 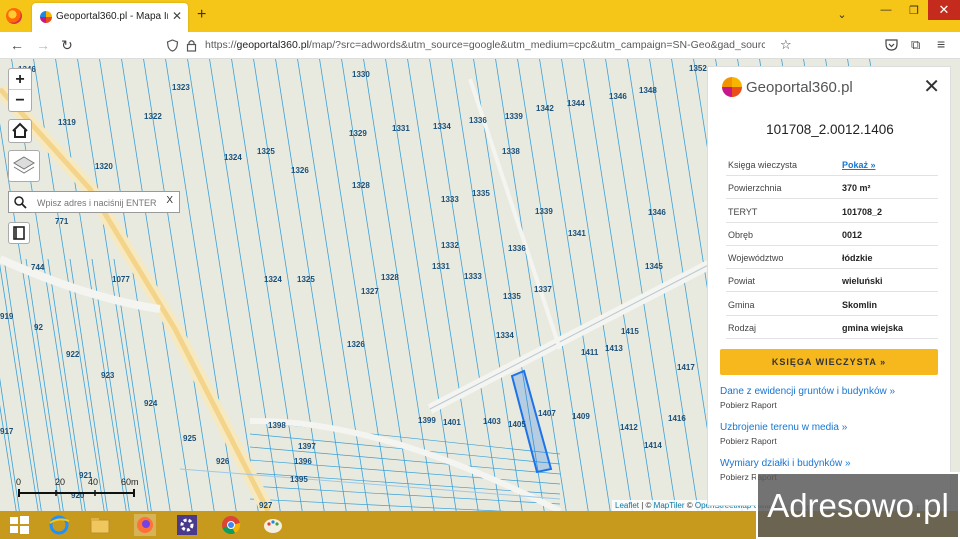 I want to click on parcel-number-label: 1401, so click(x=452, y=422).